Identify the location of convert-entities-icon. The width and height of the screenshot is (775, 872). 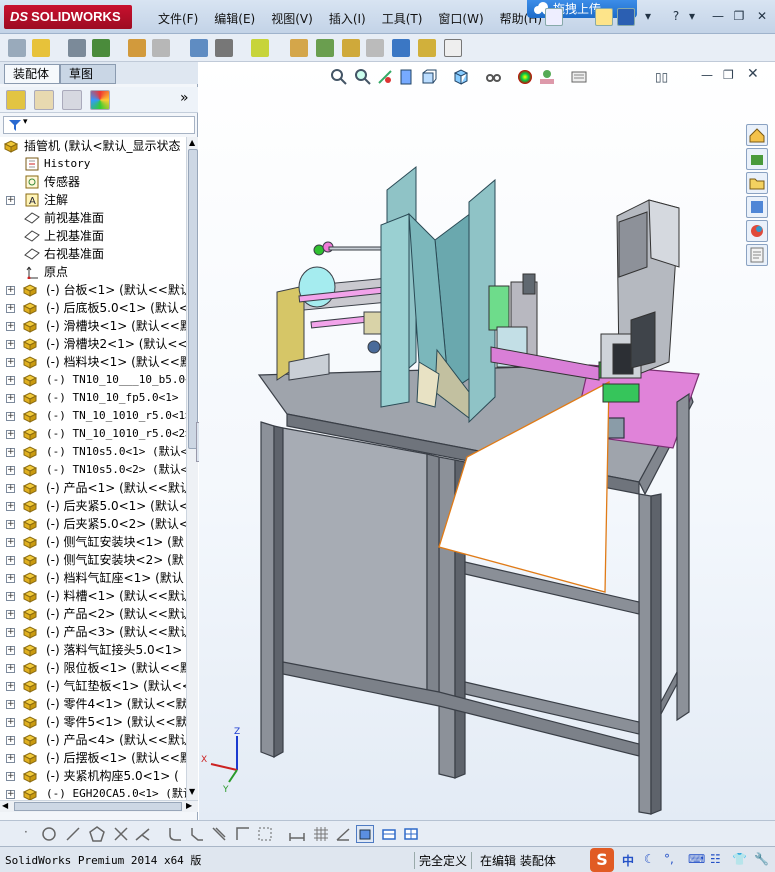
(243, 834).